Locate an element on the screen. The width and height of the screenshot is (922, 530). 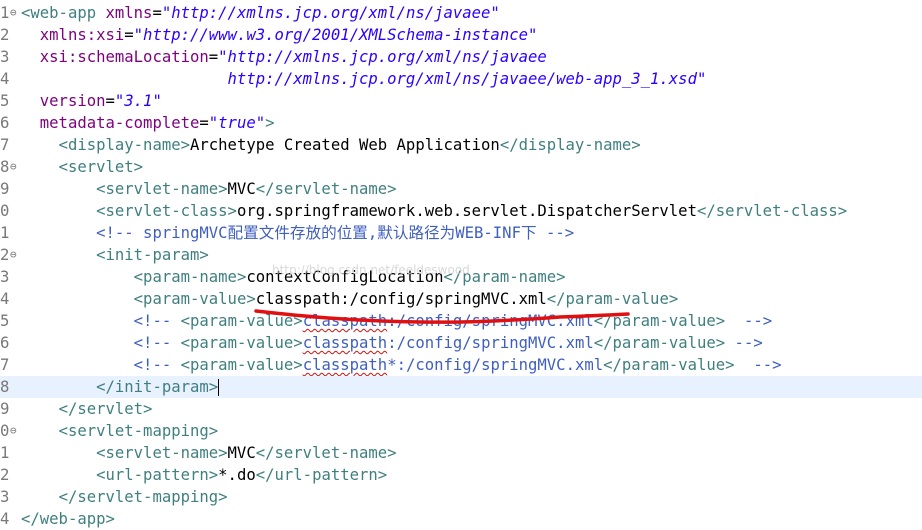
line-number: 5 is located at coordinates (5, 321).